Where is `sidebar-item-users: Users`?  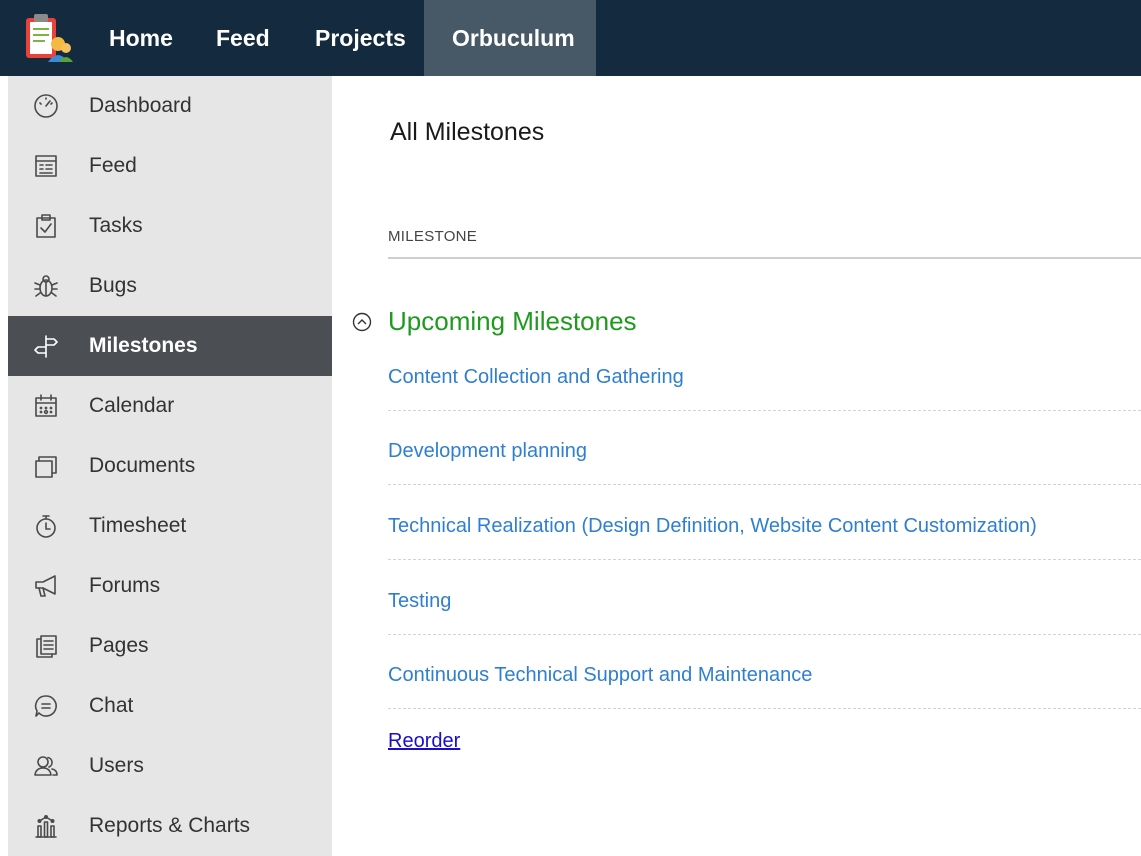
sidebar-item-users: Users is located at coordinates (170, 766).